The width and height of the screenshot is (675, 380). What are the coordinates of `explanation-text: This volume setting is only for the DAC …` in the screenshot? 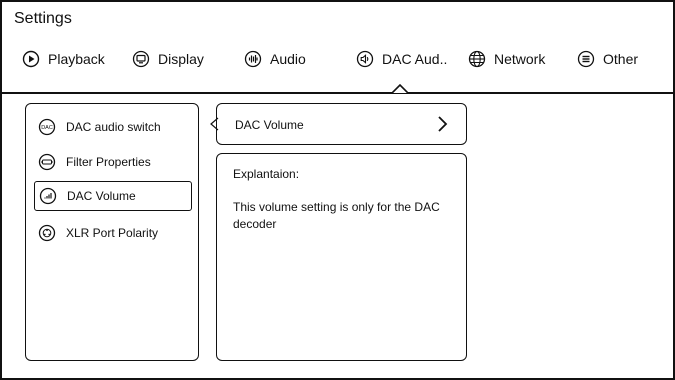 It's located at (336, 215).